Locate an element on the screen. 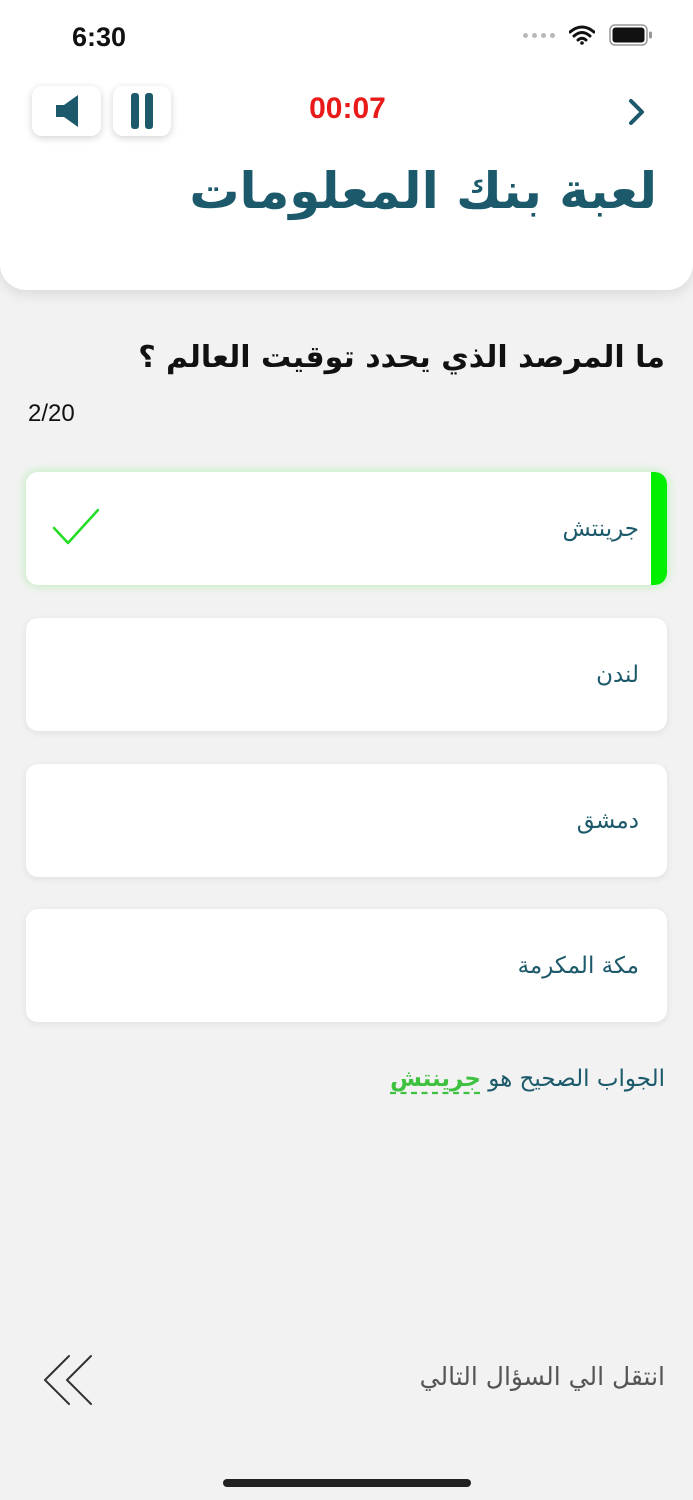 This screenshot has height=1500, width=693. correct-answer-value: جرينتش is located at coordinates (435, 1079).